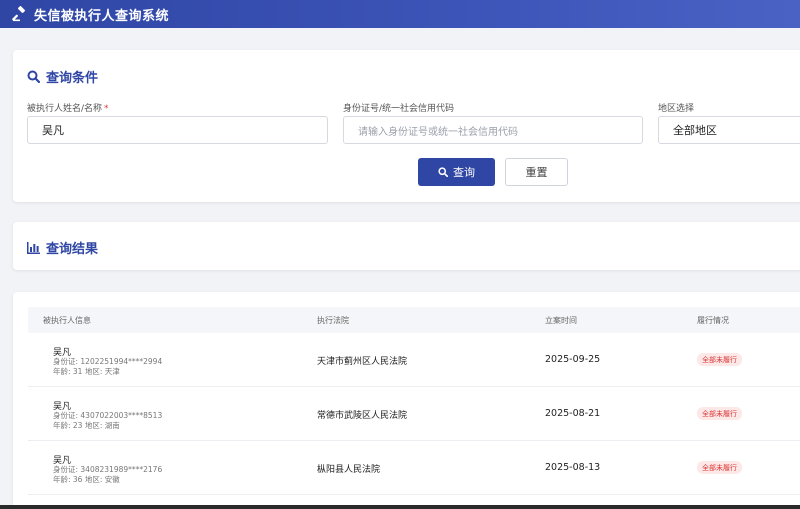 Image resolution: width=800 pixels, height=509 pixels. I want to click on table-header: 被执行人信息 执行法院 立案时间 履行情况, so click(414, 320).